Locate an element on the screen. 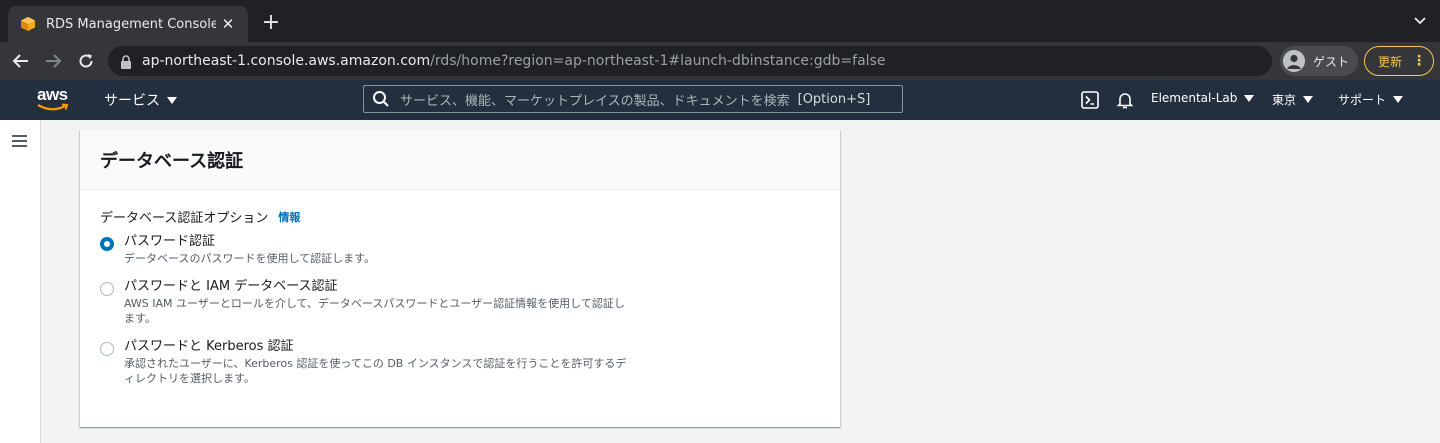 This screenshot has width=1440, height=443. hamburger-menu-icon is located at coordinates (19, 141).